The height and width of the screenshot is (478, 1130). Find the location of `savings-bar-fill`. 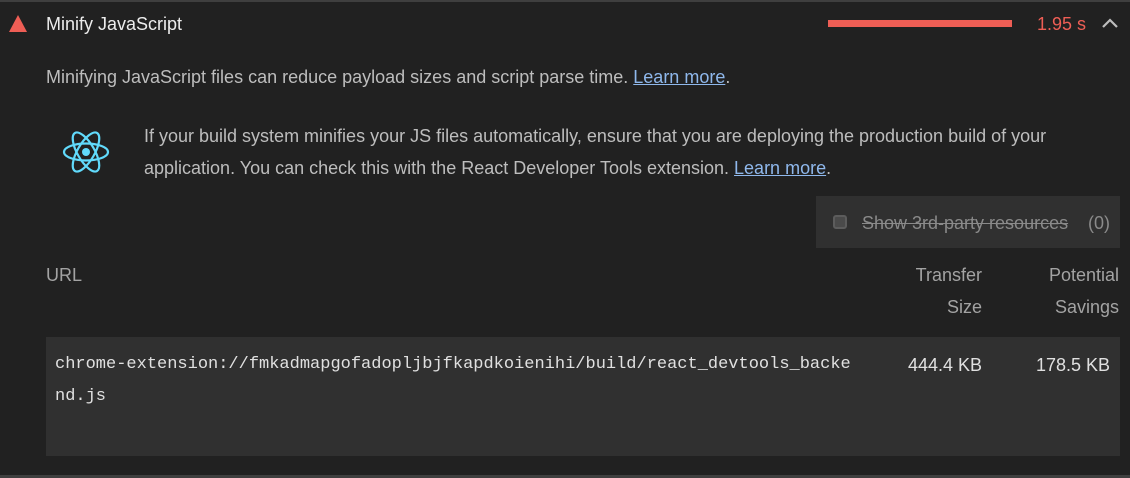

savings-bar-fill is located at coordinates (920, 23).